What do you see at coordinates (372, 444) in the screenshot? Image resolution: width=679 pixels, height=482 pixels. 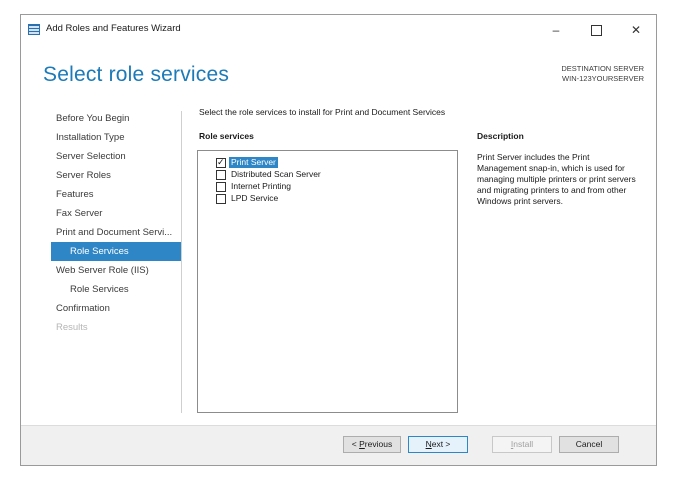 I see `previous-button: < Previous` at bounding box center [372, 444].